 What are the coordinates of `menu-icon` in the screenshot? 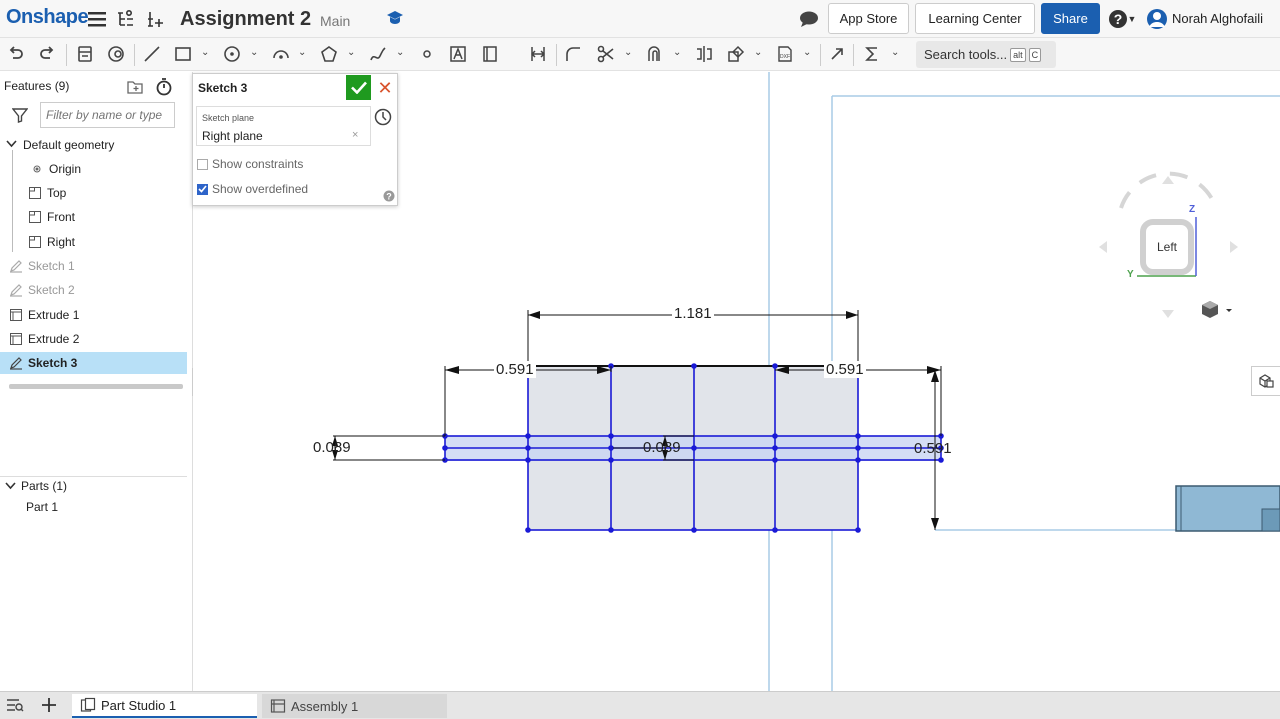 It's located at (97, 19).